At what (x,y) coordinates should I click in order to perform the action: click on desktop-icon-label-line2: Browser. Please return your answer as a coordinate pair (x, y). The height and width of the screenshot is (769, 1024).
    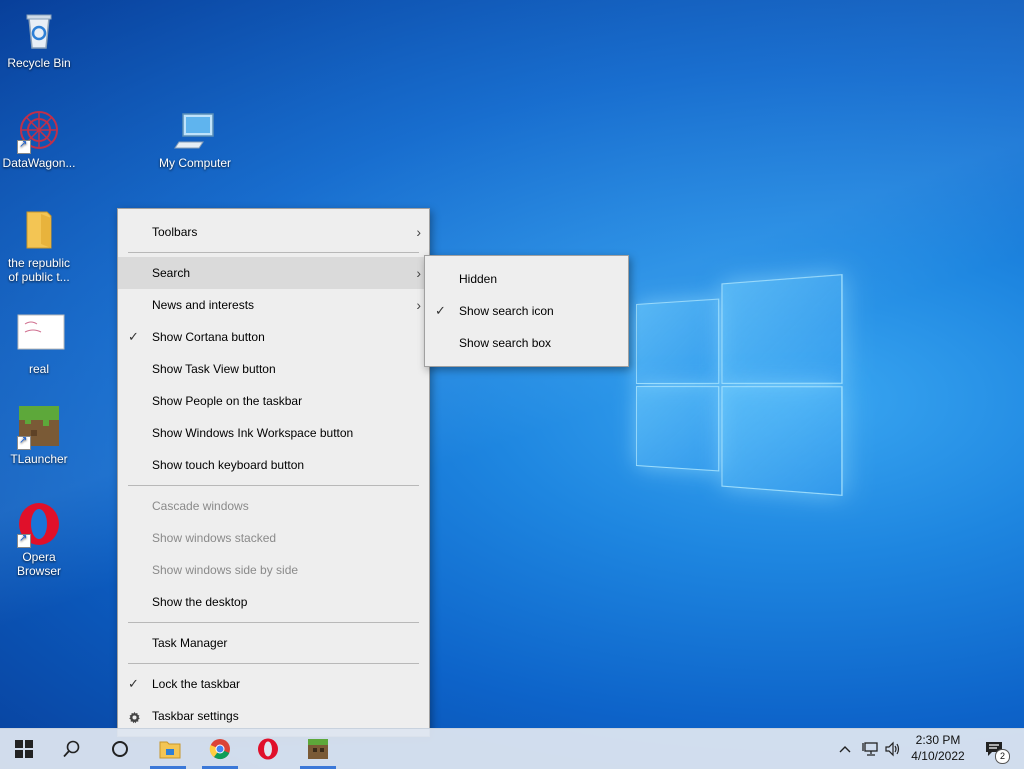
    Looking at the image, I should click on (38, 571).